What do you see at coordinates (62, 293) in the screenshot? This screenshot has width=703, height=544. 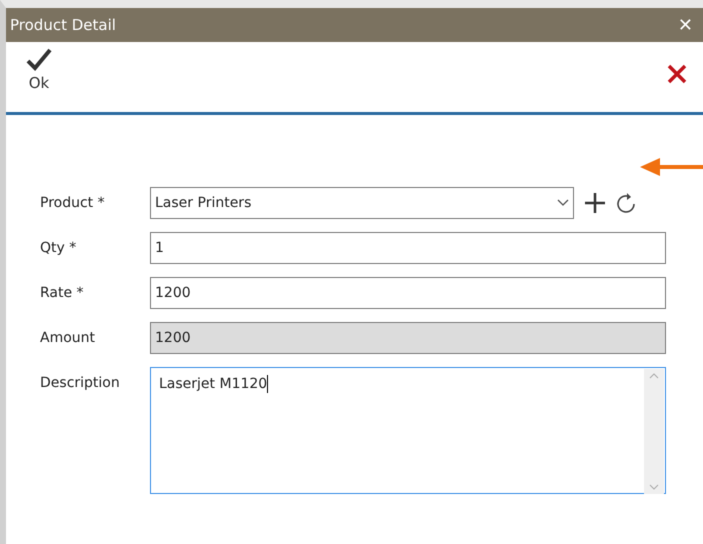 I see `field-label: Rate *` at bounding box center [62, 293].